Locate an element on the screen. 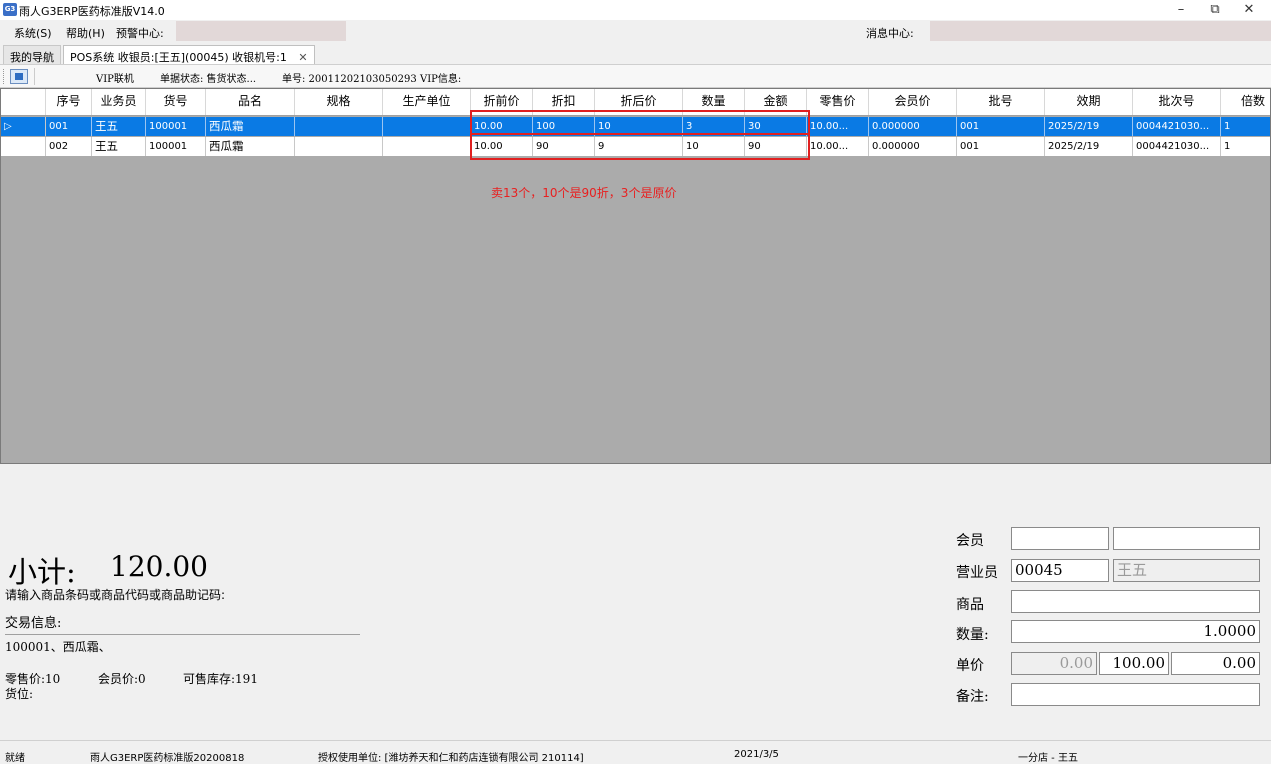  product-input is located at coordinates (1135, 601).